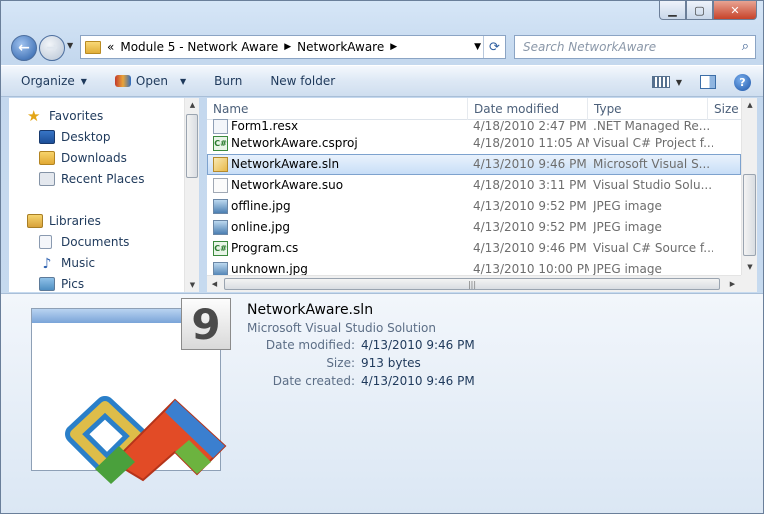 This screenshot has height=514, width=764. I want to click on scroll-left-icon: ◀, so click(214, 284).